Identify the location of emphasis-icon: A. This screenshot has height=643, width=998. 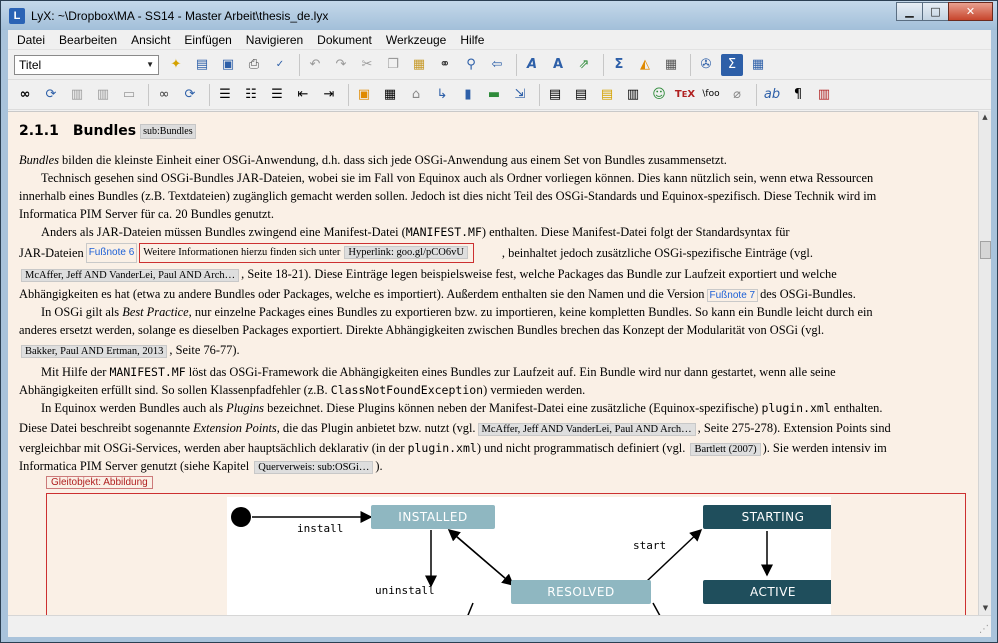
(532, 65).